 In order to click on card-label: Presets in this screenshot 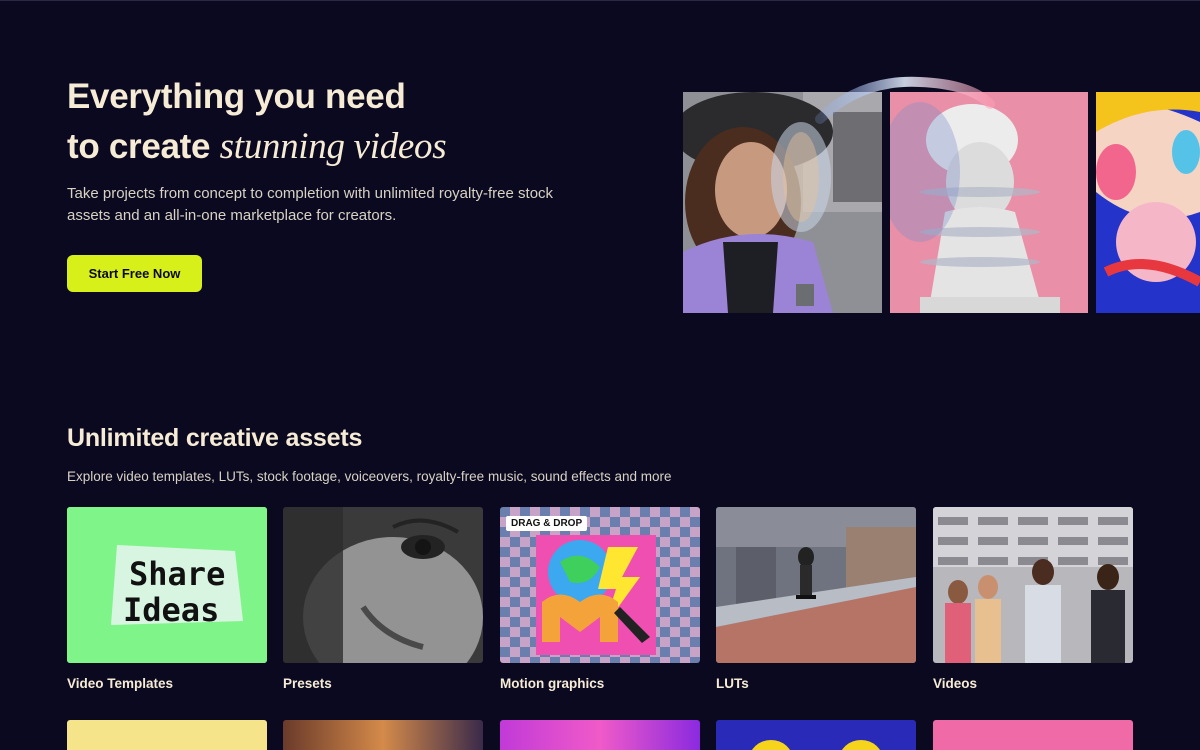, I will do `click(307, 683)`.